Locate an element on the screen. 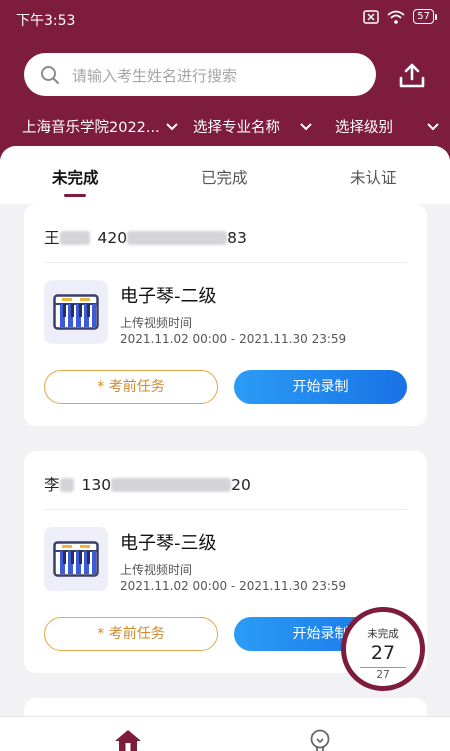 The width and height of the screenshot is (450, 751). level-filter-label: 选择级别 is located at coordinates (364, 128).